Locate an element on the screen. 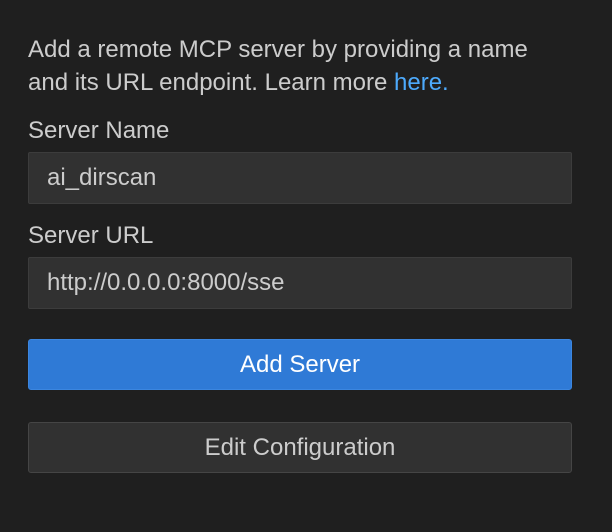  add-server-button: Add Server is located at coordinates (300, 364).